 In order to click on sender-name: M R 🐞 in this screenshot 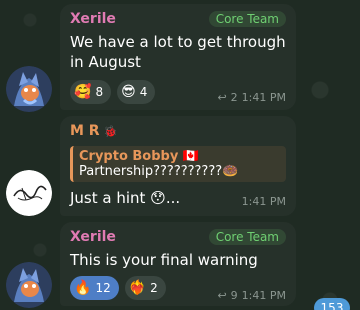, I will do `click(93, 131)`.